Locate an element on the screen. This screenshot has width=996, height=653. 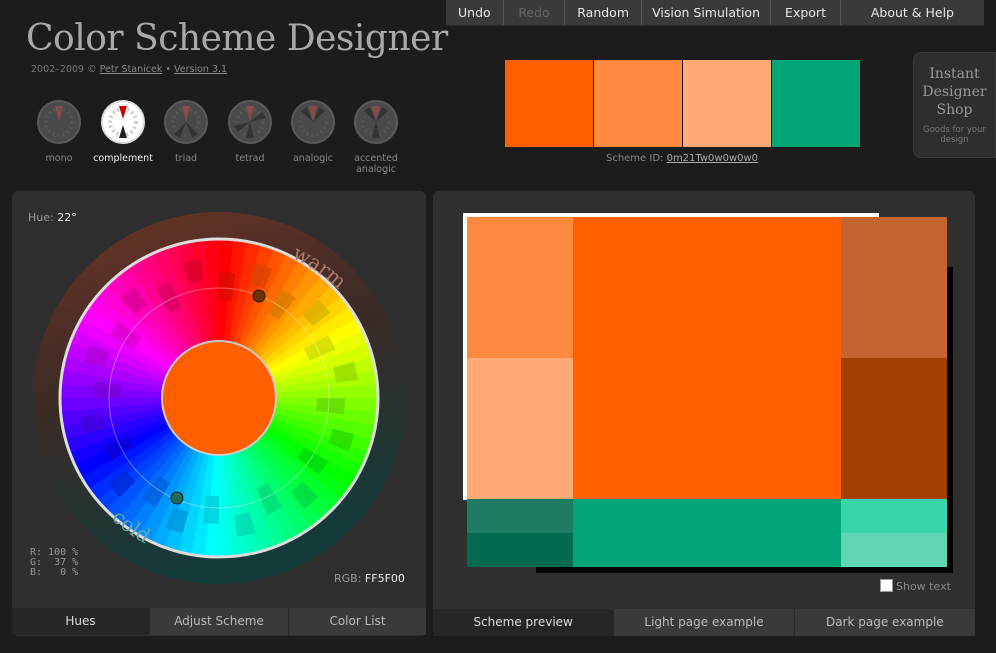
copyright-text: 2002–2009 © is located at coordinates (65, 69).